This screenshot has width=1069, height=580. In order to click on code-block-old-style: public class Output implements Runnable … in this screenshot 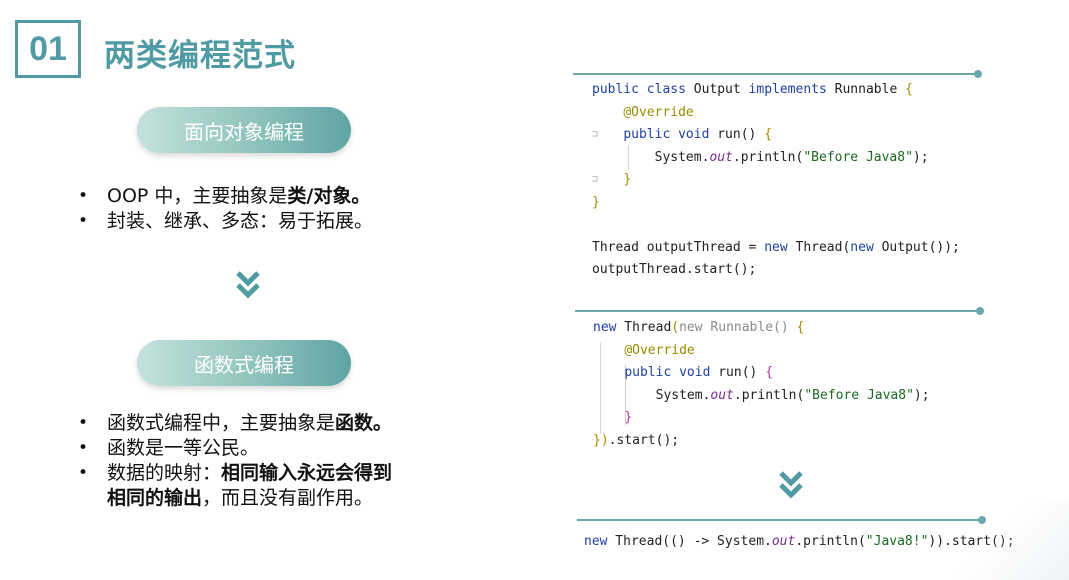, I will do `click(776, 180)`.